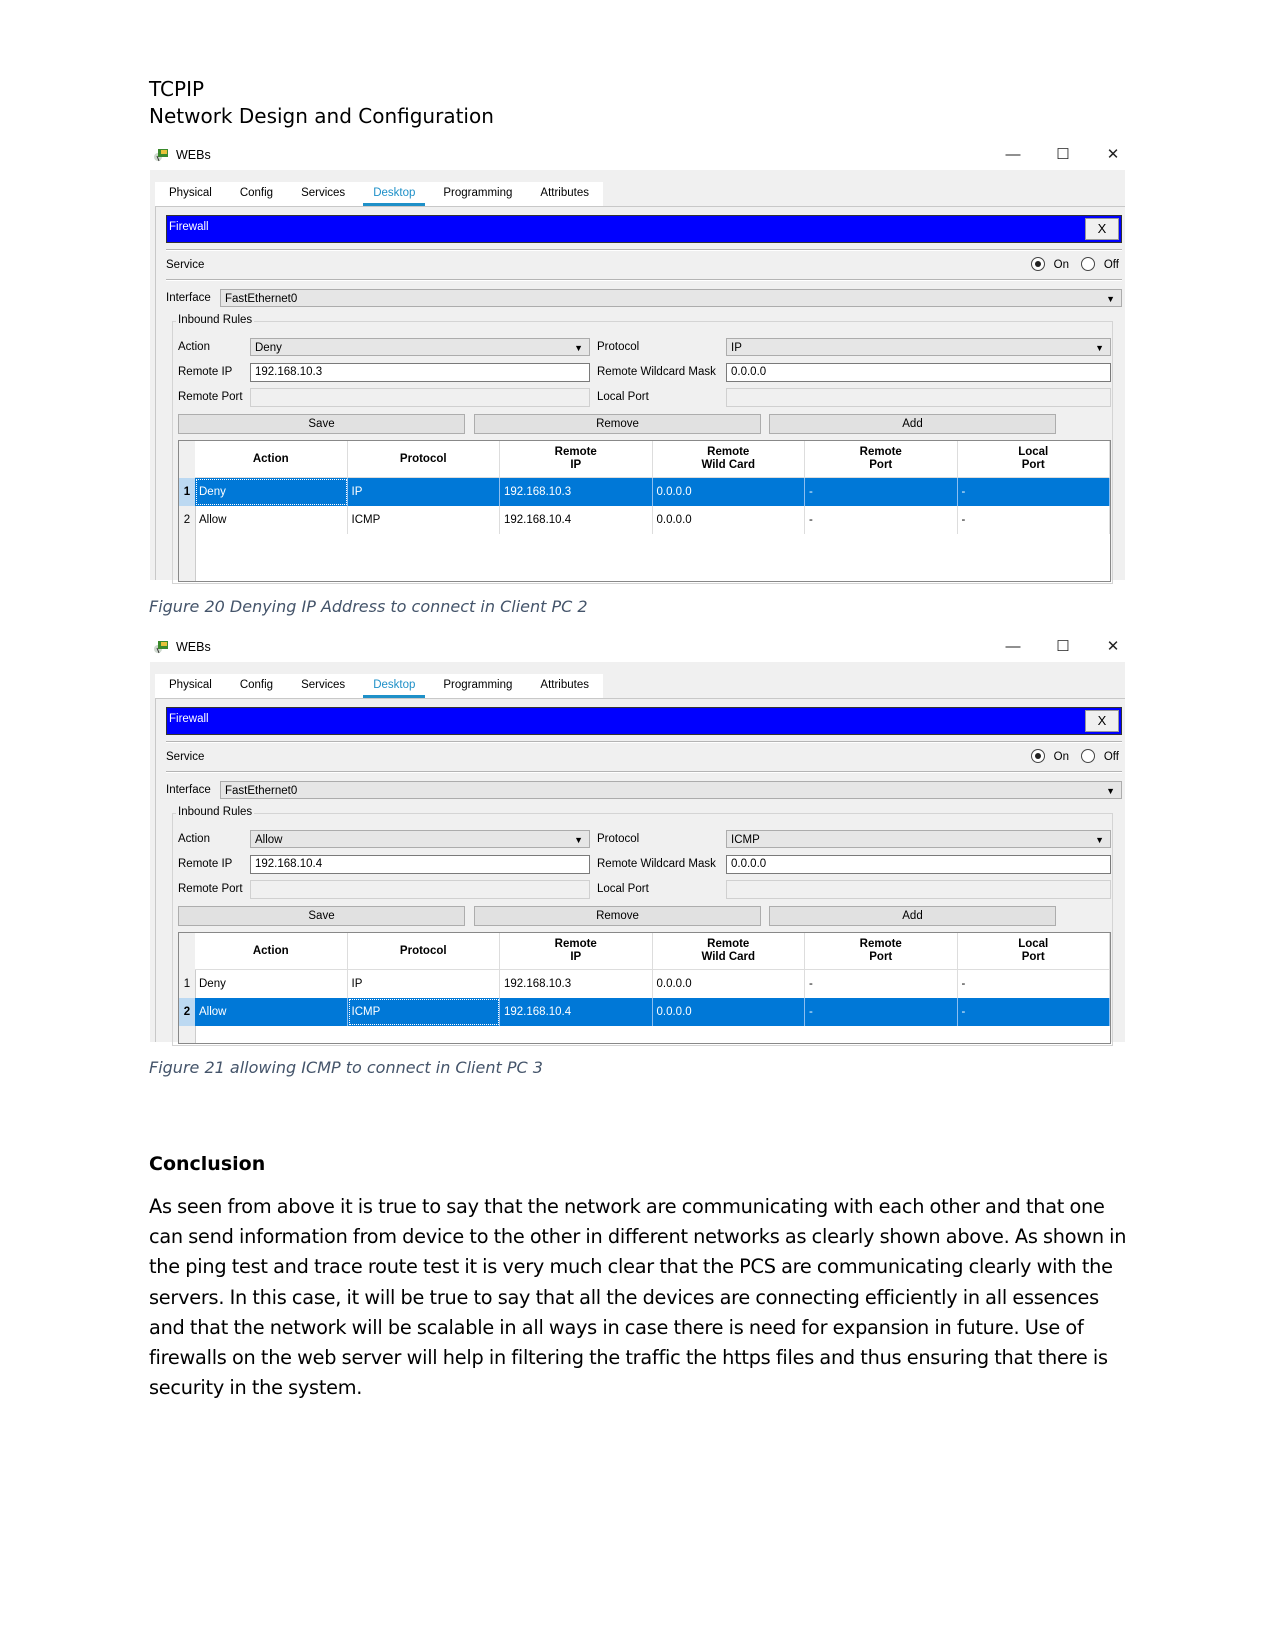 Image resolution: width=1275 pixels, height=1650 pixels. What do you see at coordinates (656, 372) in the screenshot?
I see `remote-wildcard-label: Remote Wildcard Mask` at bounding box center [656, 372].